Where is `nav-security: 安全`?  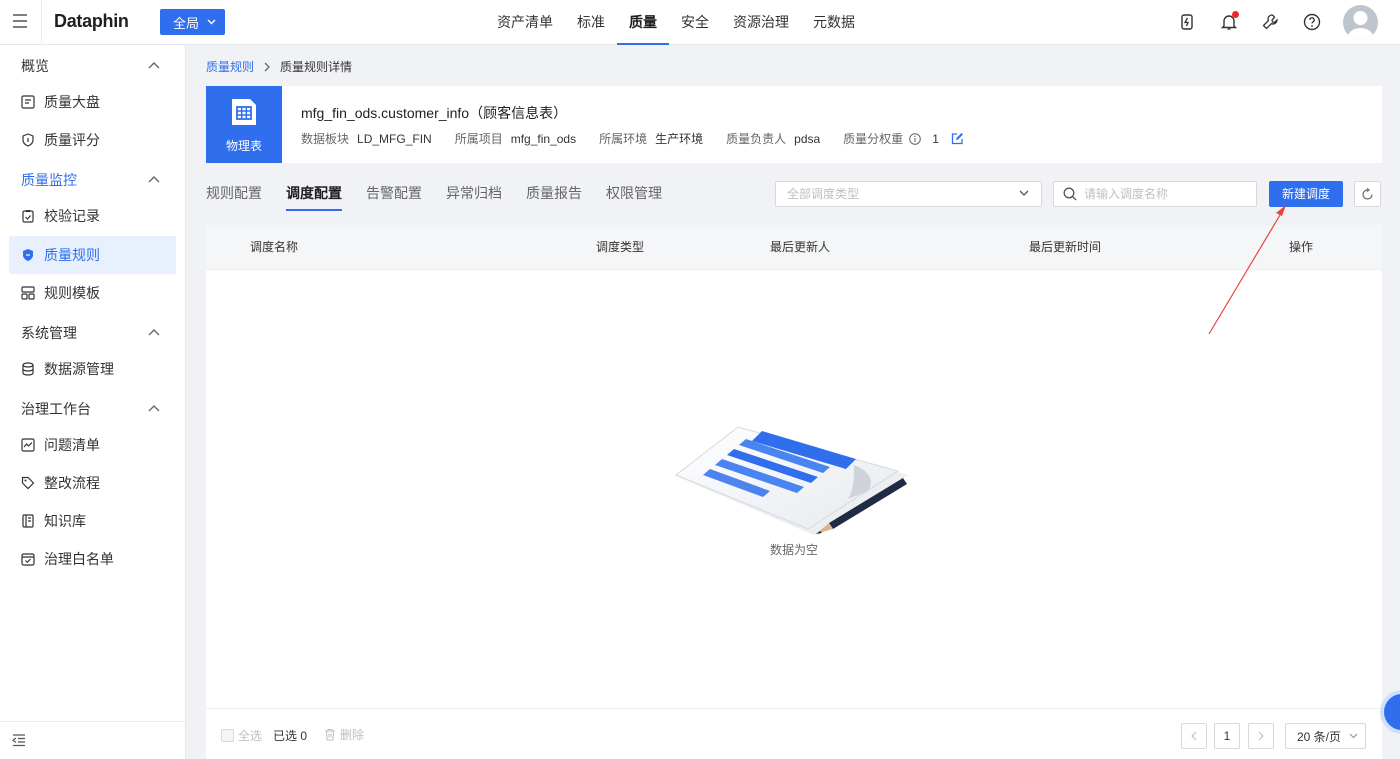
nav-security: 安全 is located at coordinates (695, 22).